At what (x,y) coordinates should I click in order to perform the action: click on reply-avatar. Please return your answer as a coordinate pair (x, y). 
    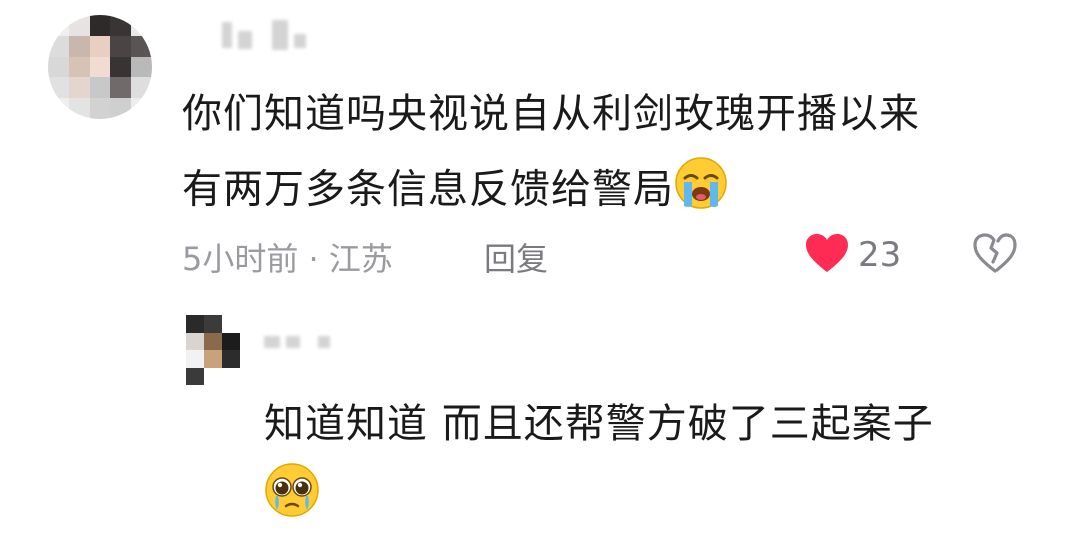
    Looking at the image, I should click on (213, 350).